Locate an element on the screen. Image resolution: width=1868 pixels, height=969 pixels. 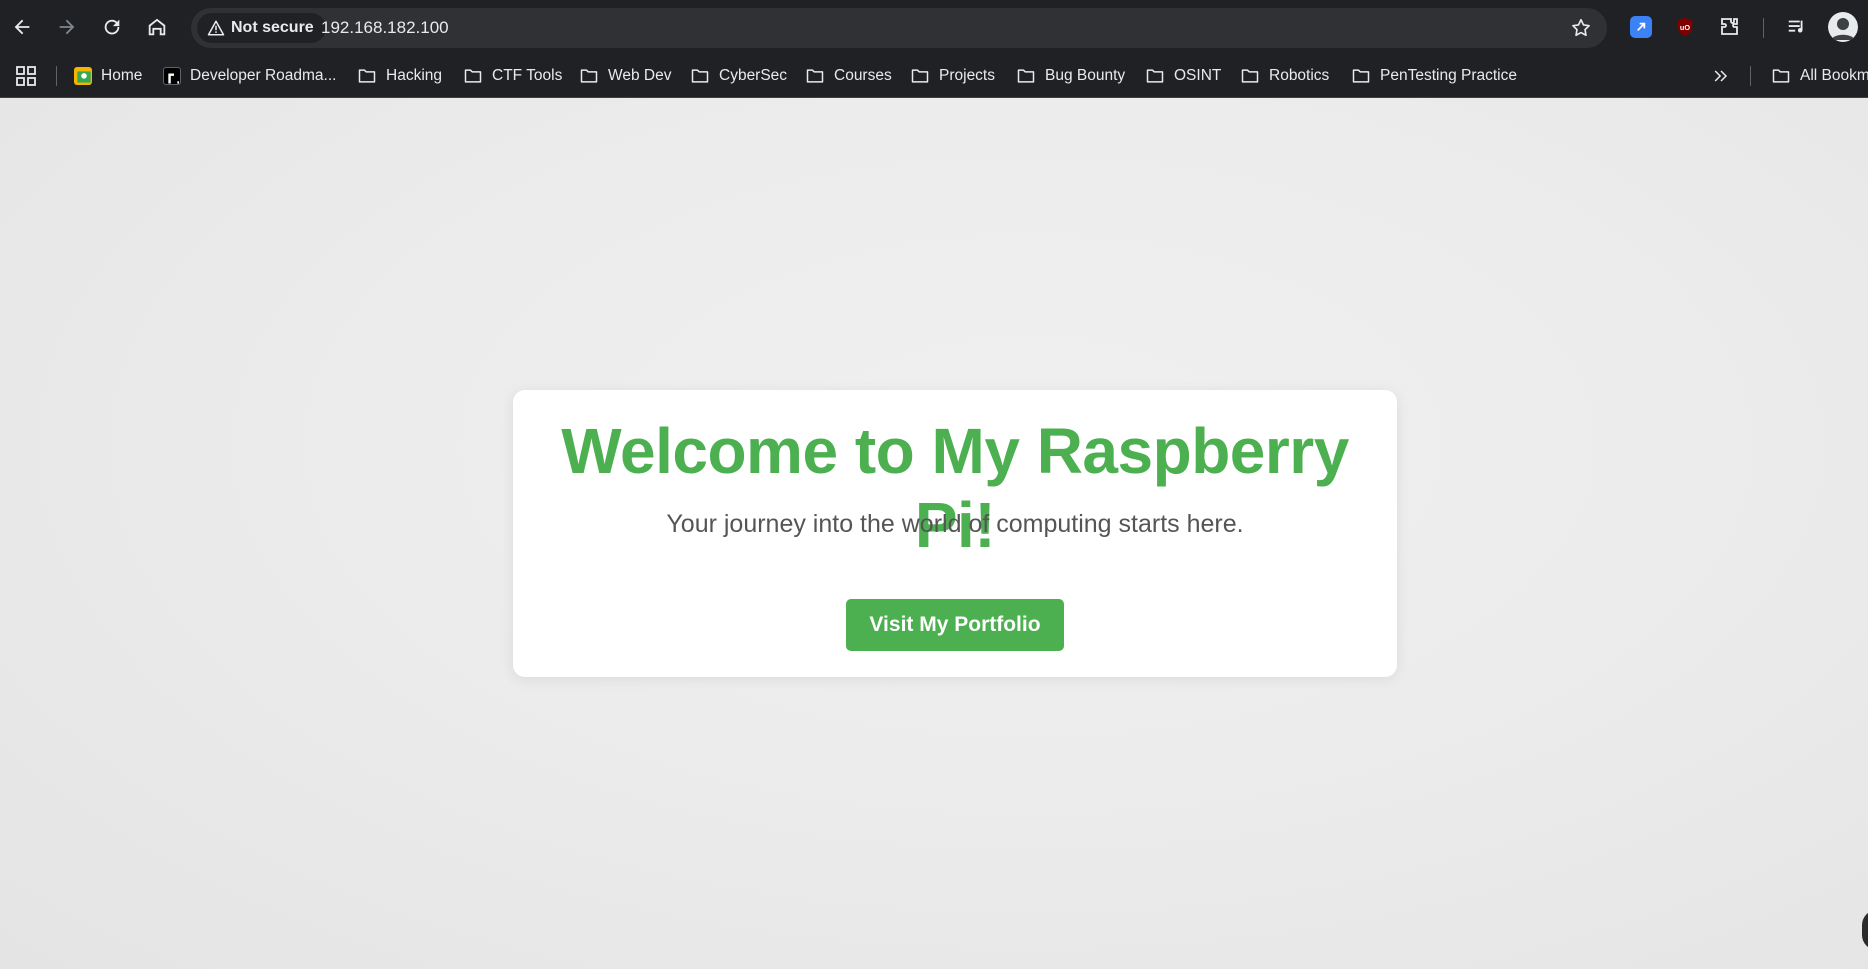
bookmark-star-button is located at coordinates (1581, 28).